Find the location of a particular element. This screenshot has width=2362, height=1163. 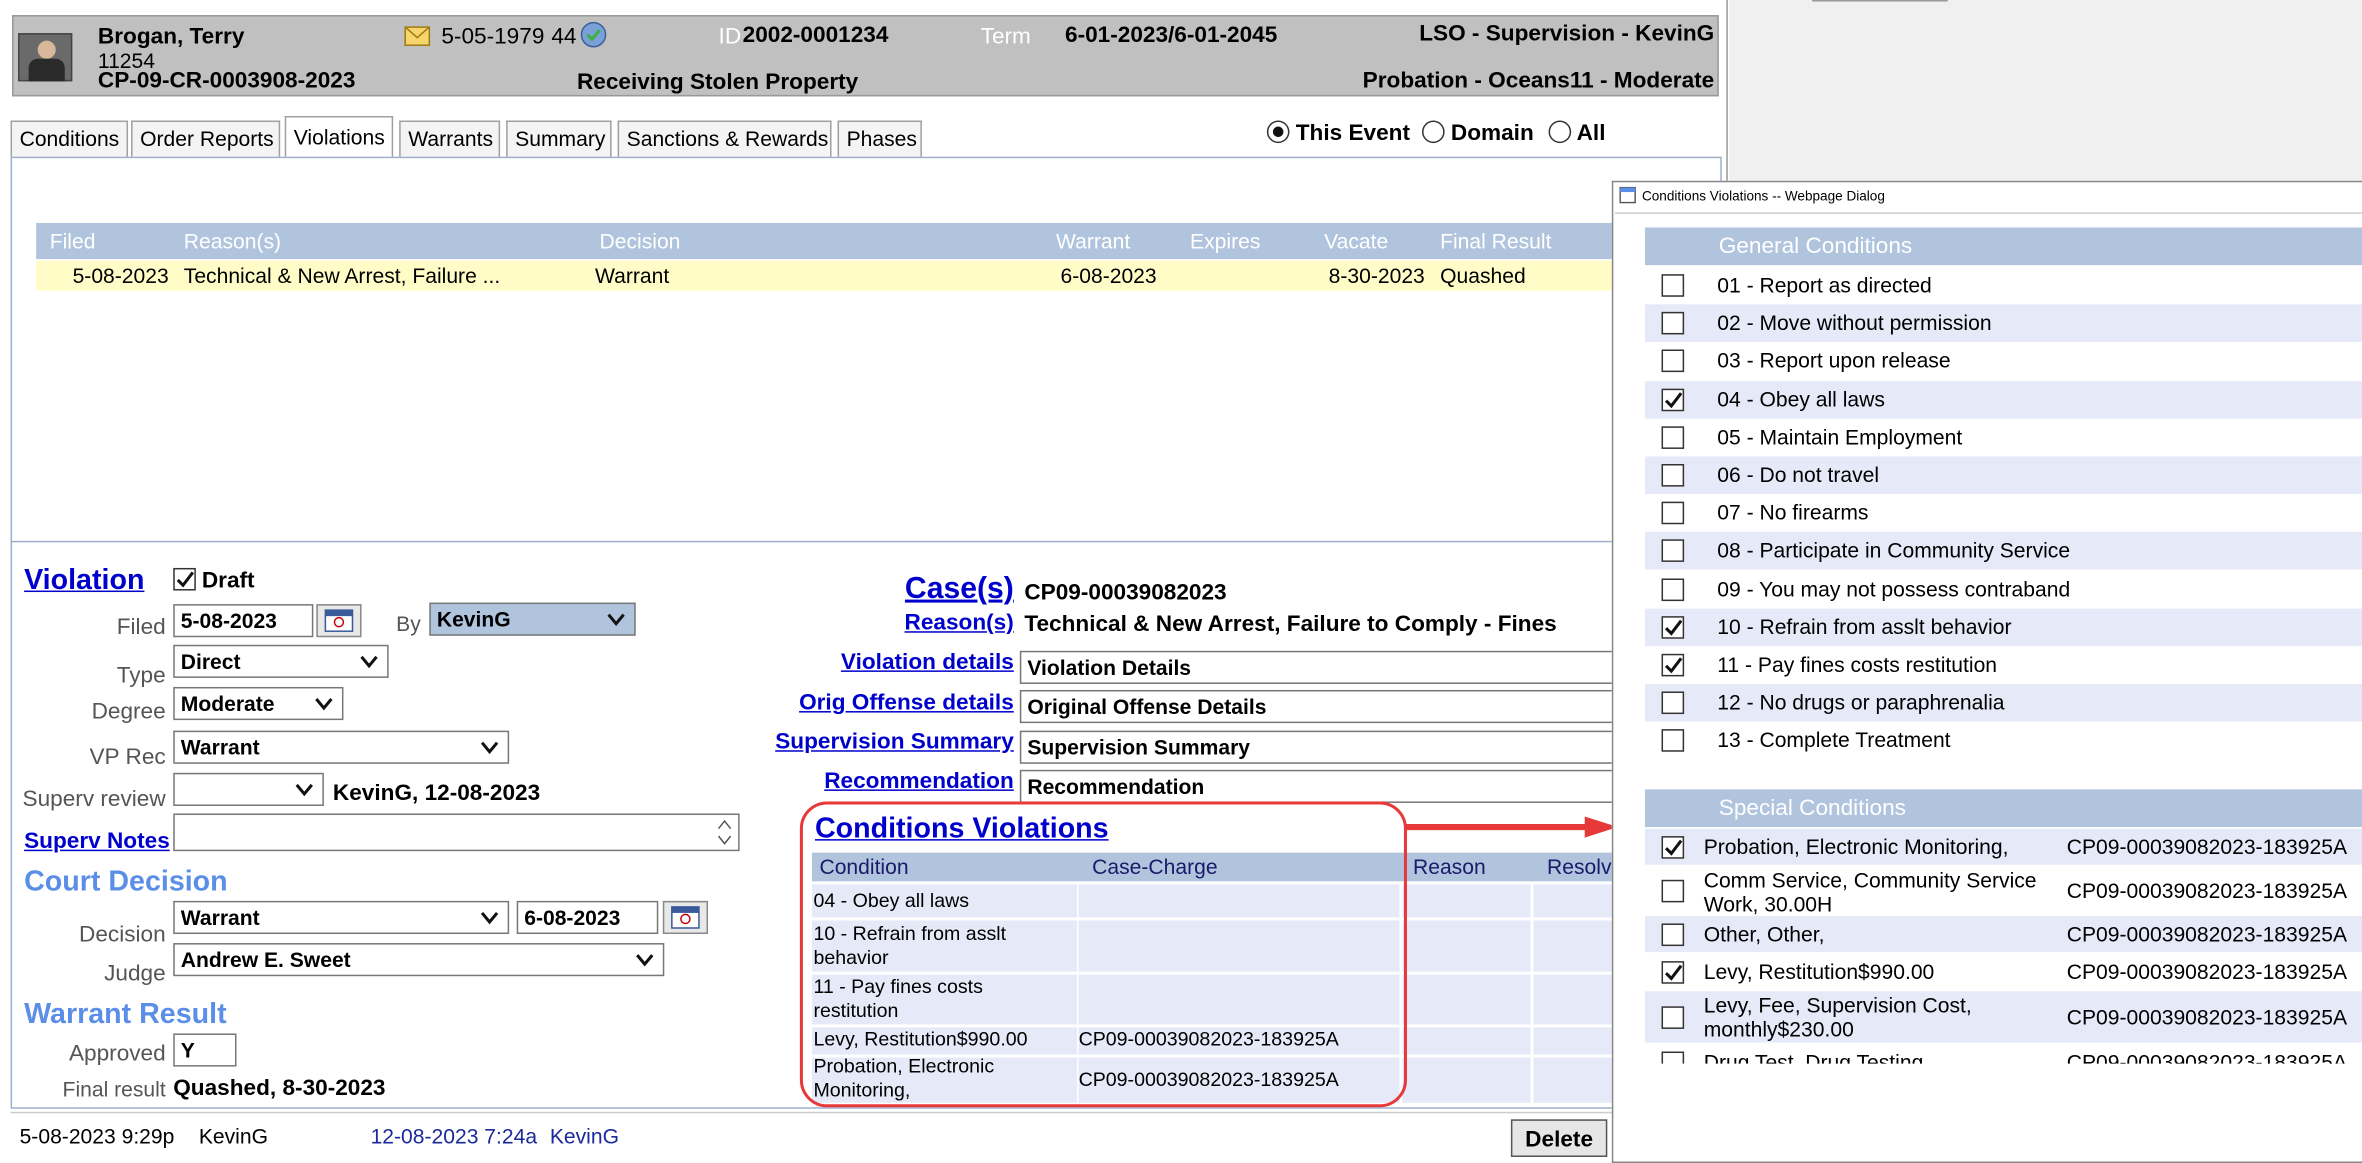

condition-row: 08 - Participate in Community Service is located at coordinates (2003, 551).